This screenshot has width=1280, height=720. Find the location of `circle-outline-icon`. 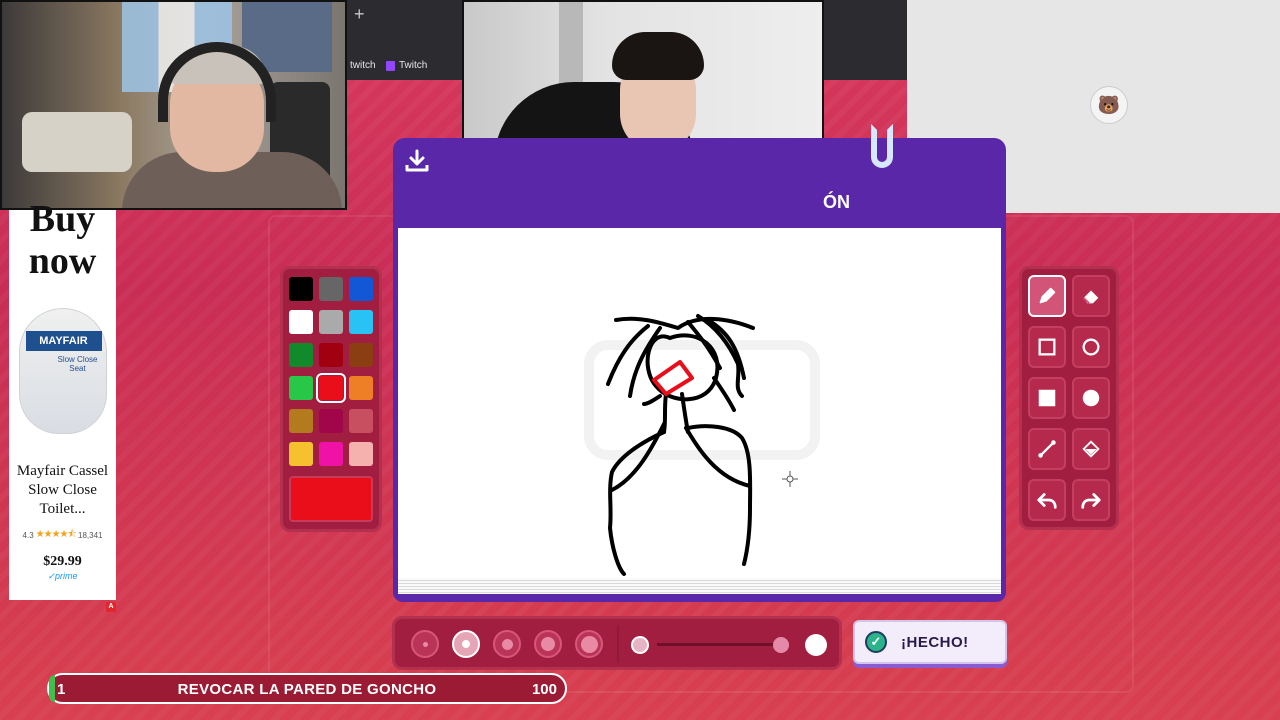

circle-outline-icon is located at coordinates (1091, 347).